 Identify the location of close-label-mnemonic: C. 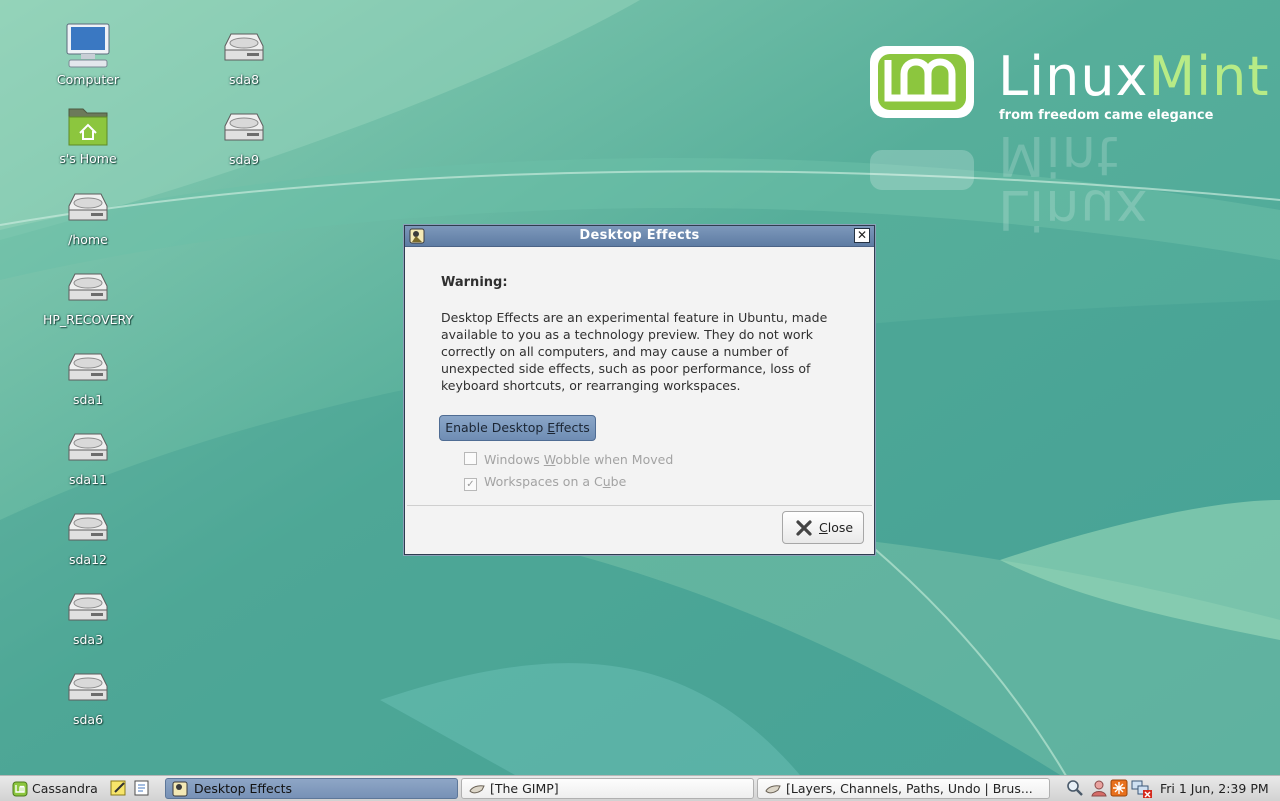
(823, 527).